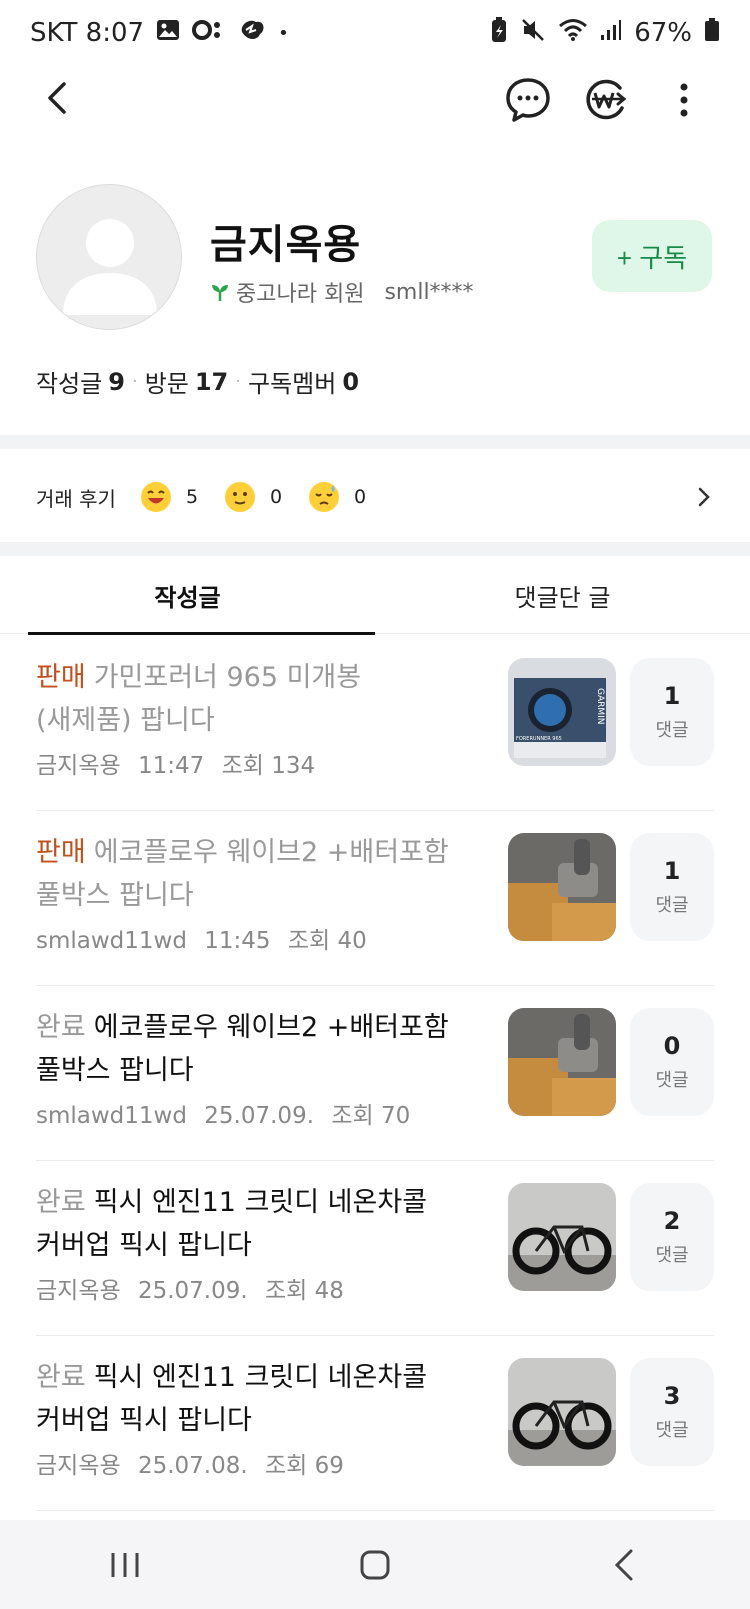 This screenshot has height=1609, width=750. Describe the element at coordinates (57, 98) in the screenshot. I see `chevron-left-icon` at that location.